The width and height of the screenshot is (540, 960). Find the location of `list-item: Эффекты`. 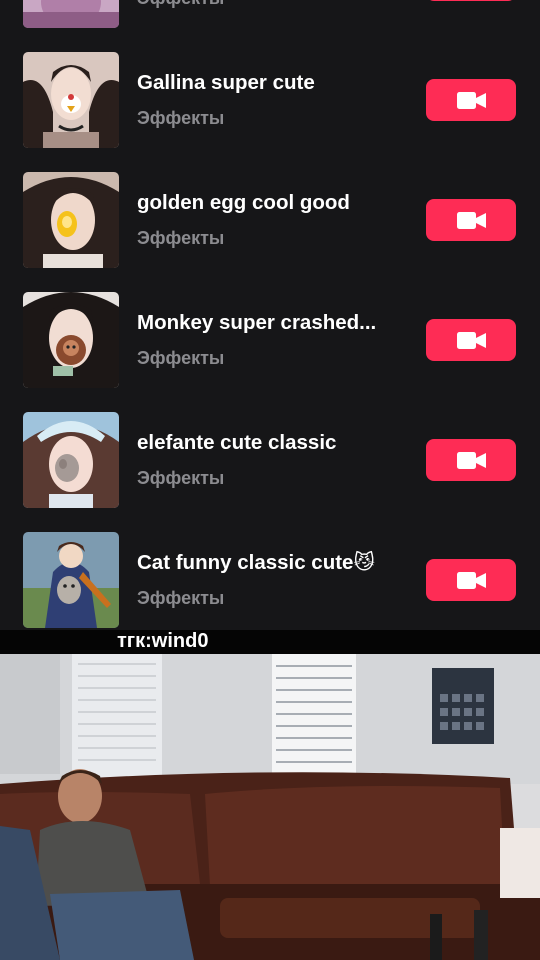

list-item: Эффекты is located at coordinates (270, 18).